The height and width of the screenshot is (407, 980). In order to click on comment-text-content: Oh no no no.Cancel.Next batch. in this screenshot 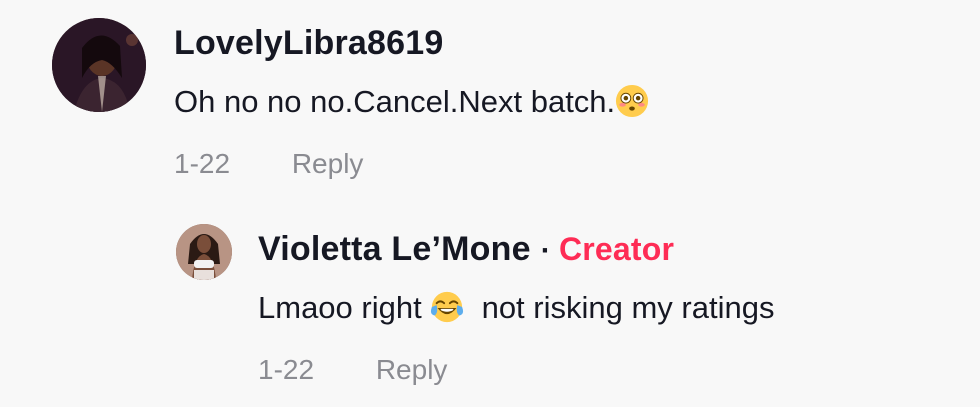, I will do `click(395, 101)`.